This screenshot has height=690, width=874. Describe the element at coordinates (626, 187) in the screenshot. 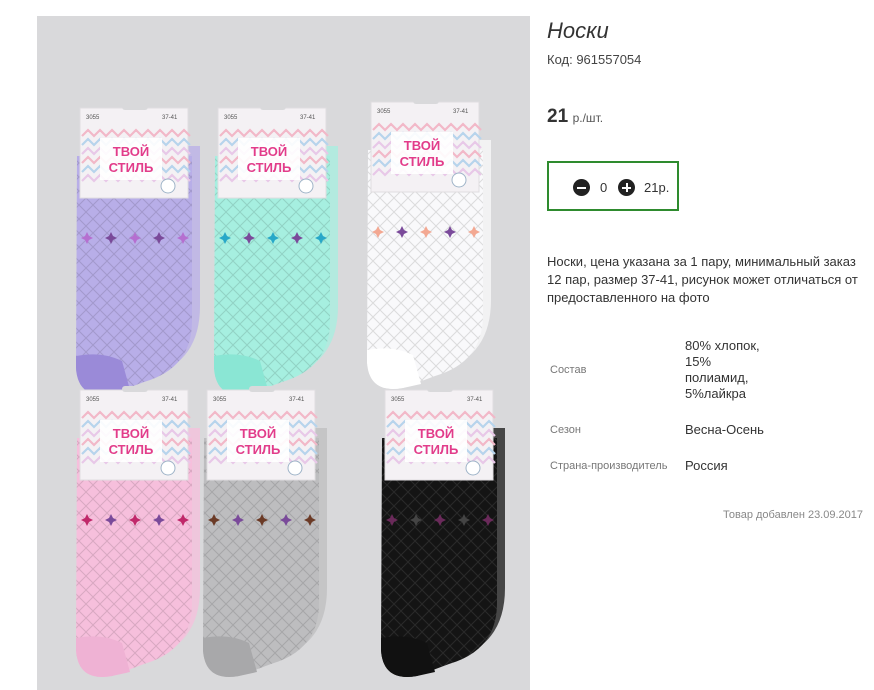

I see `plus-icon` at that location.